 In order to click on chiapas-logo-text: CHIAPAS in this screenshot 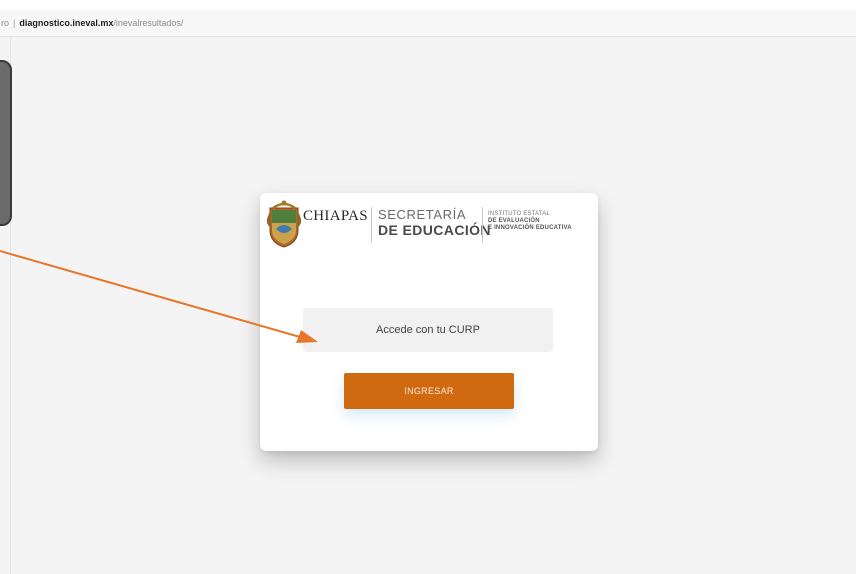, I will do `click(335, 216)`.